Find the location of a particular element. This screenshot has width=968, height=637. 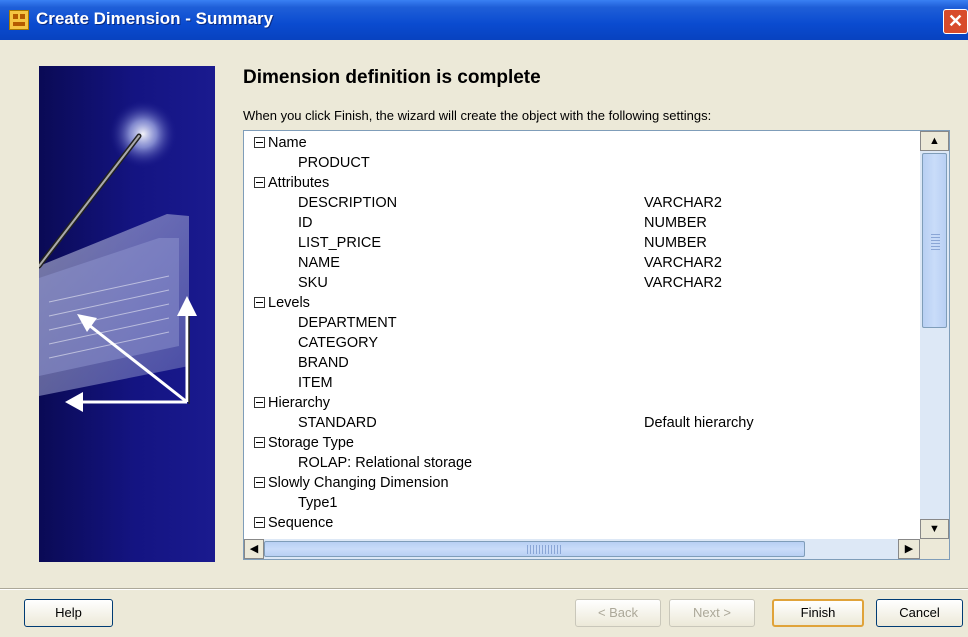

tree-group: Attributes is located at coordinates (291, 183).